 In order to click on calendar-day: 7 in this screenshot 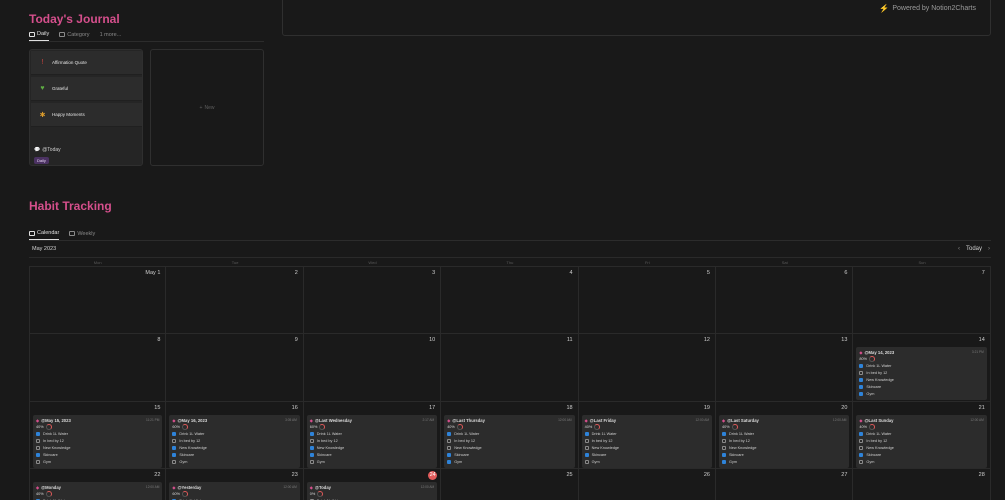, I will do `click(922, 299)`.